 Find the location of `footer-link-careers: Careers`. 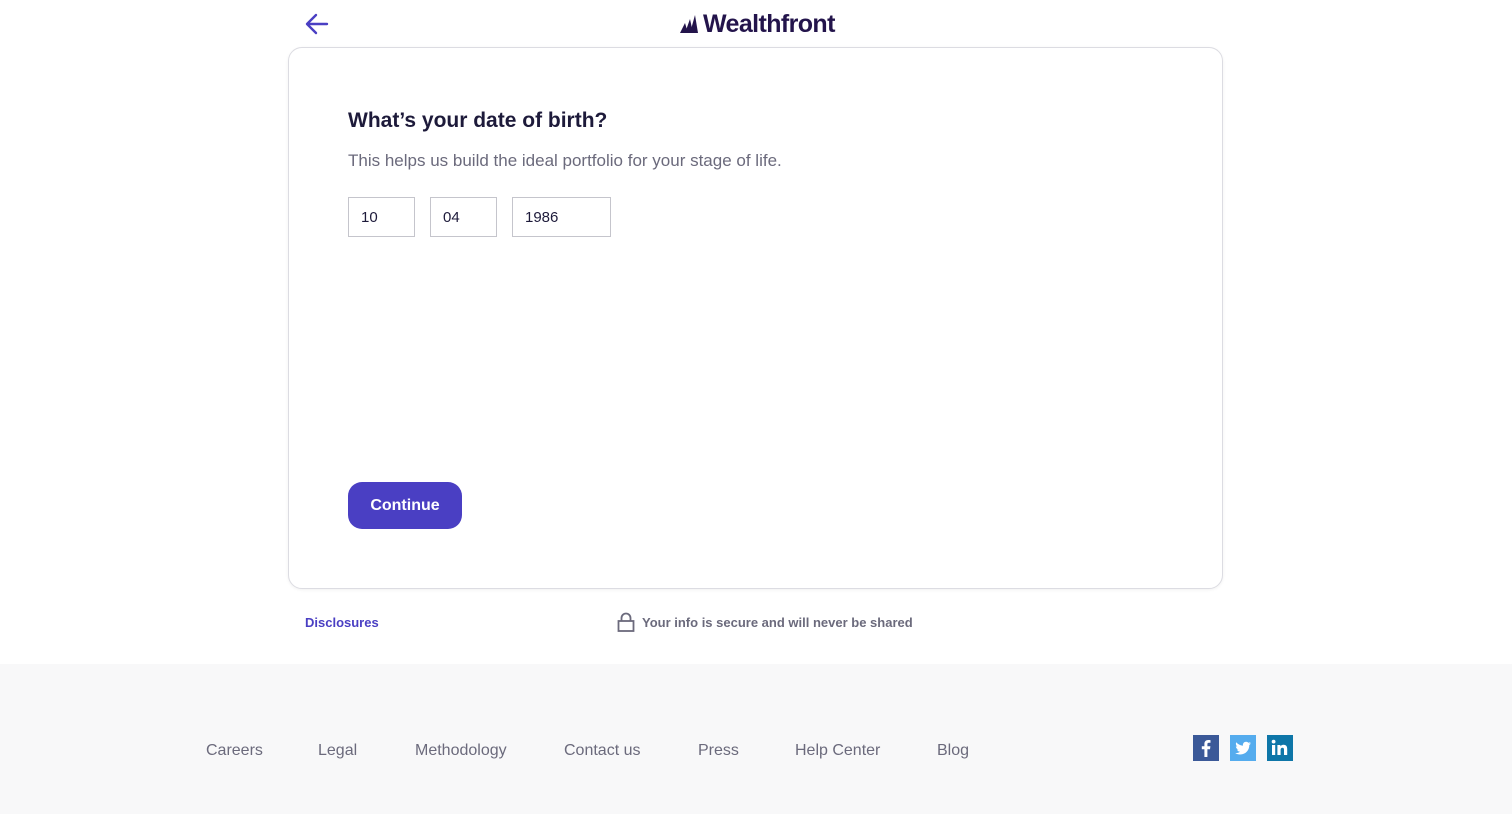

footer-link-careers: Careers is located at coordinates (234, 751).